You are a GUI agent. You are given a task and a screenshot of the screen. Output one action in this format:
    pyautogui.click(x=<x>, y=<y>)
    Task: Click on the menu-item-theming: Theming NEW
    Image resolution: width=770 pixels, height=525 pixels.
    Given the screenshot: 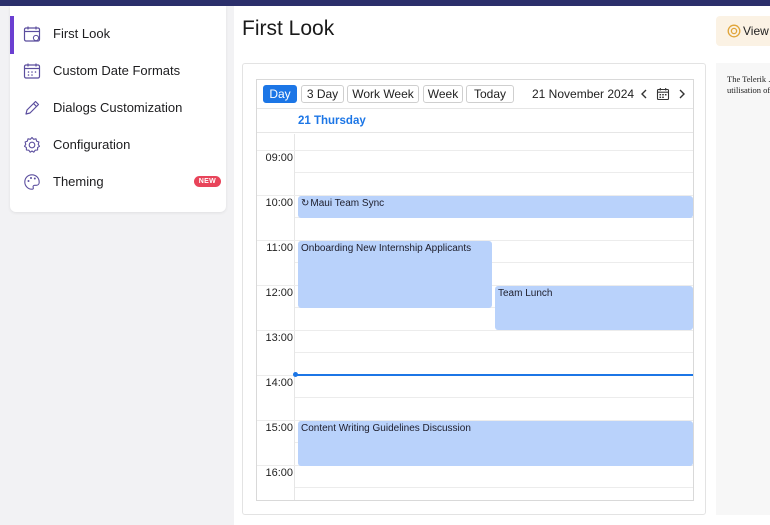 What is the action you would take?
    pyautogui.click(x=118, y=182)
    